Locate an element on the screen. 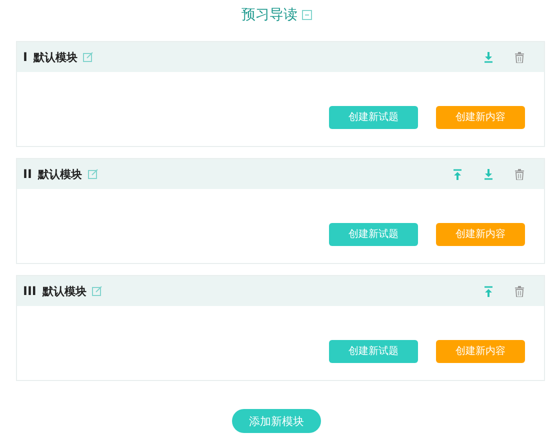 Image resolution: width=553 pixels, height=440 pixels. module-number: III is located at coordinates (29, 291).